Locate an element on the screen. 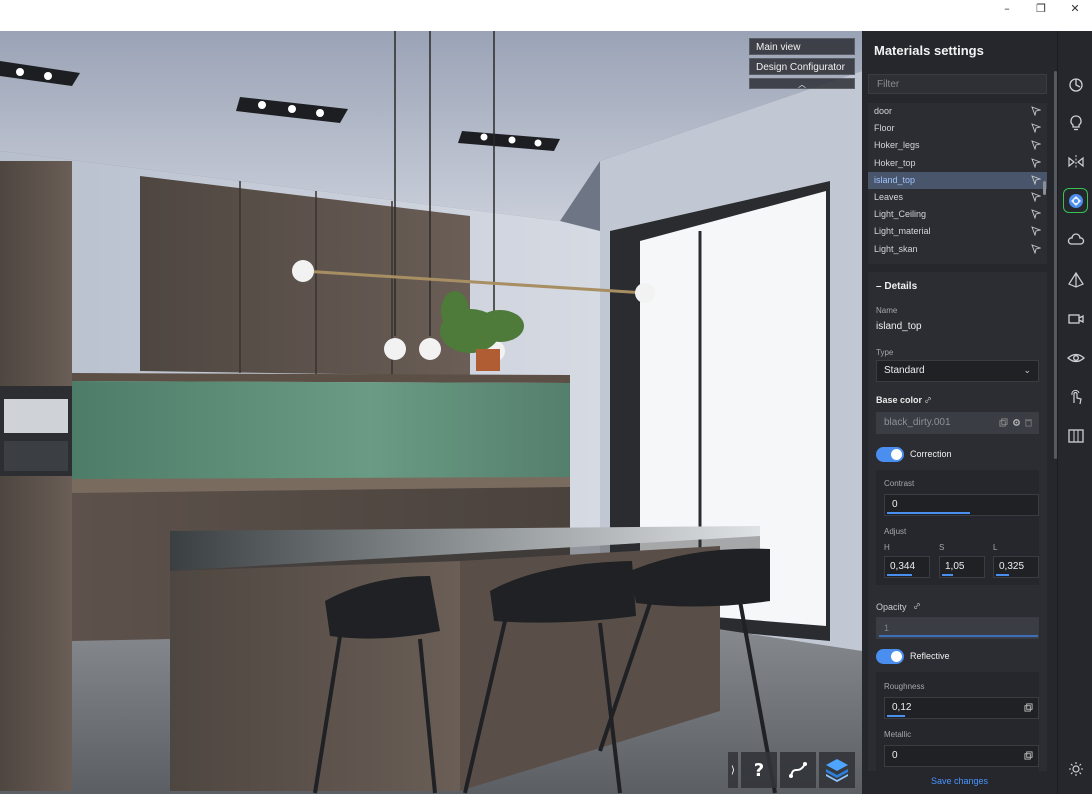  material-list-item: Light_Ceiling is located at coordinates (957, 214).